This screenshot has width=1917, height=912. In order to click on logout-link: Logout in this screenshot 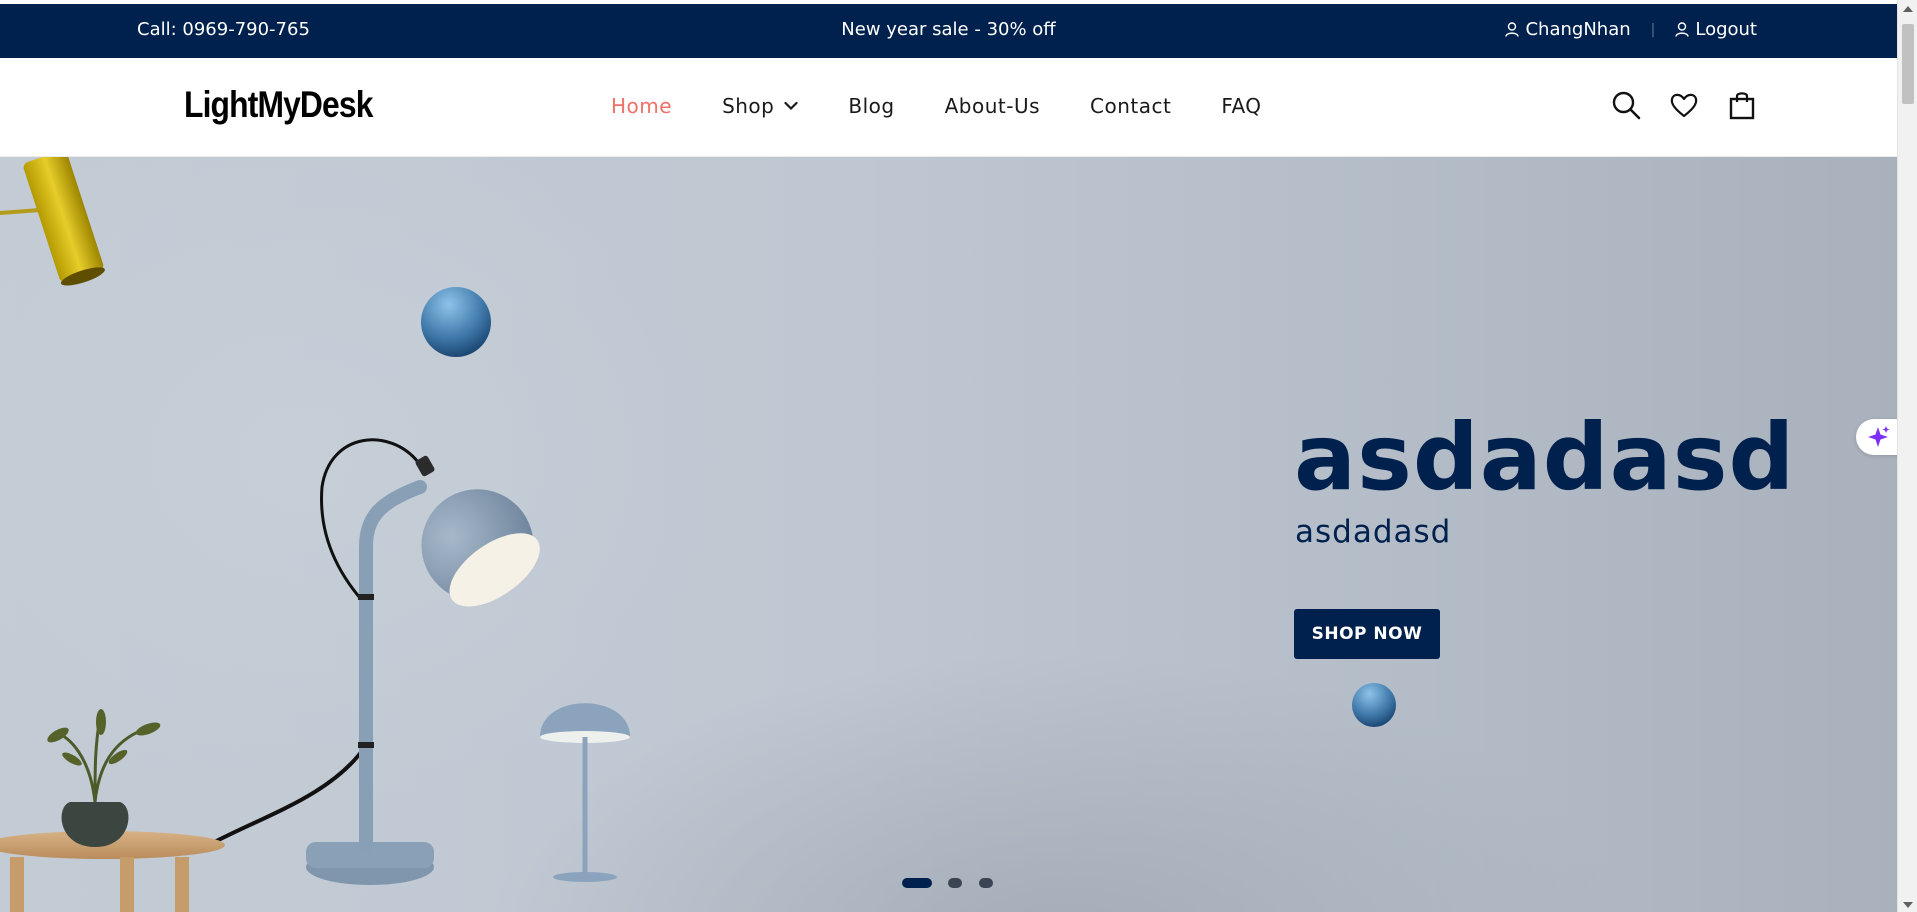, I will do `click(1716, 29)`.